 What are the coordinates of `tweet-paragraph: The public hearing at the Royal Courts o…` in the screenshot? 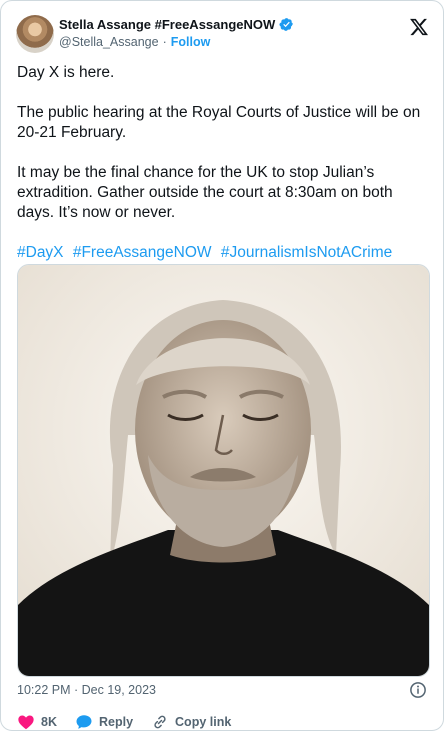 It's located at (219, 122).